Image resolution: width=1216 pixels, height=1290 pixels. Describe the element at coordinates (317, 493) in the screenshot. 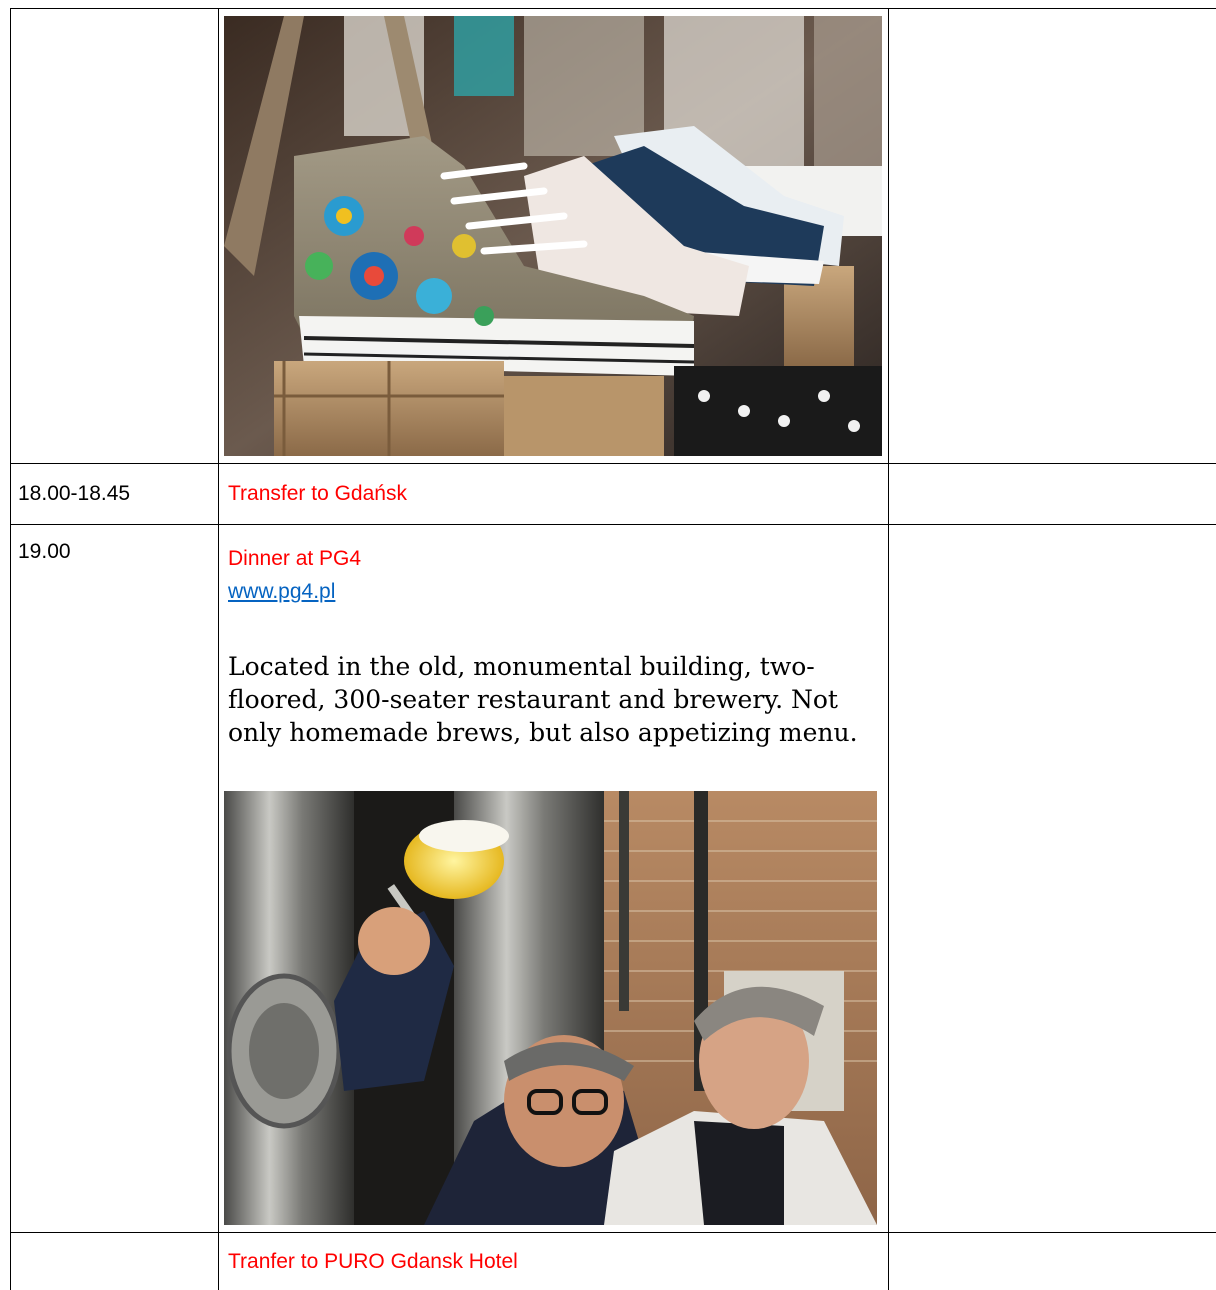

I see `activity-title: Transfer to Gdańsk` at that location.